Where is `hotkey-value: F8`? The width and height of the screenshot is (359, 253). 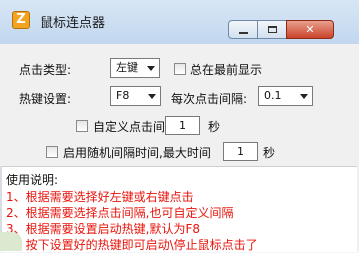
hotkey-value: F8 is located at coordinates (123, 95).